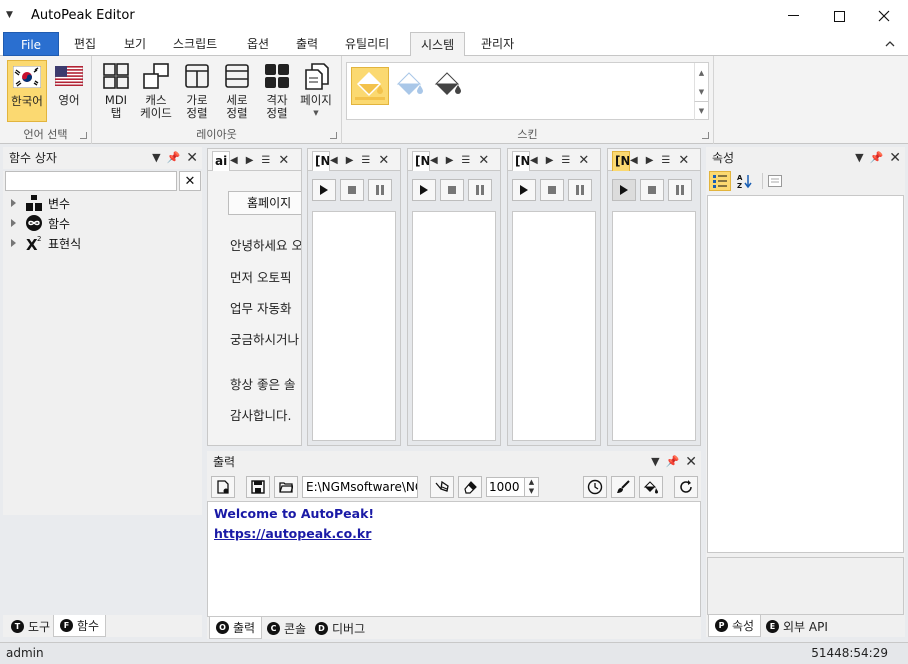  What do you see at coordinates (116, 91) in the screenshot?
I see `mdi-tab-button: MDI 탭` at bounding box center [116, 91].